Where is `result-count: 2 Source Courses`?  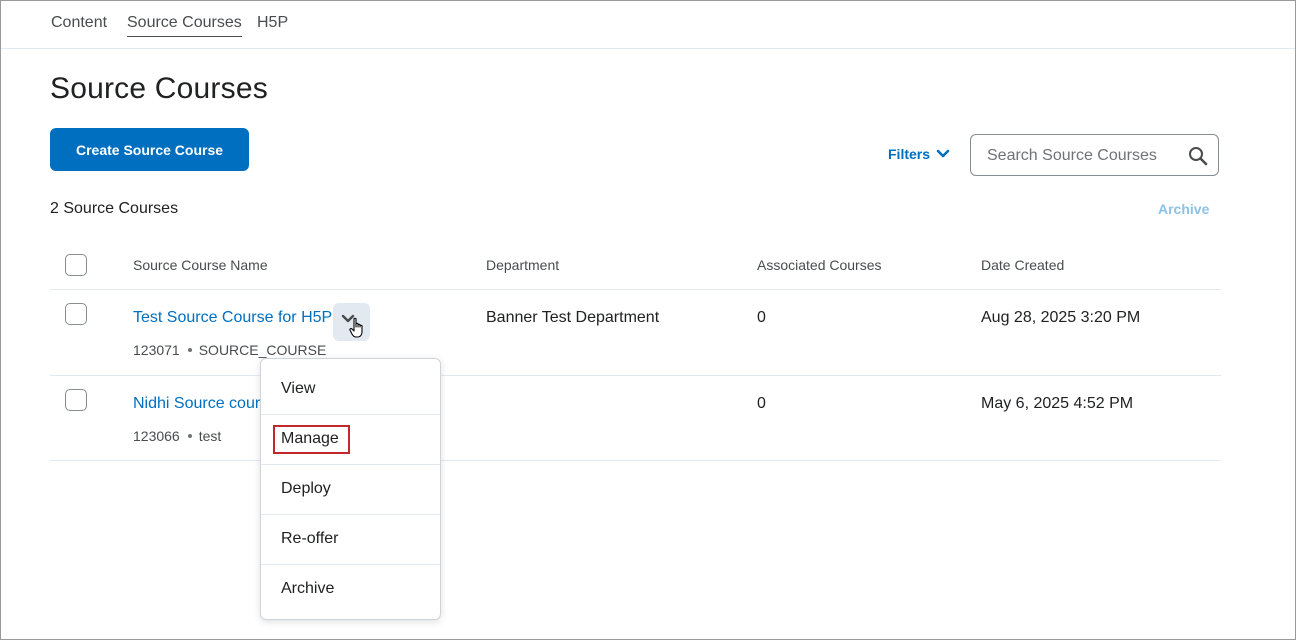 result-count: 2 Source Courses is located at coordinates (114, 208).